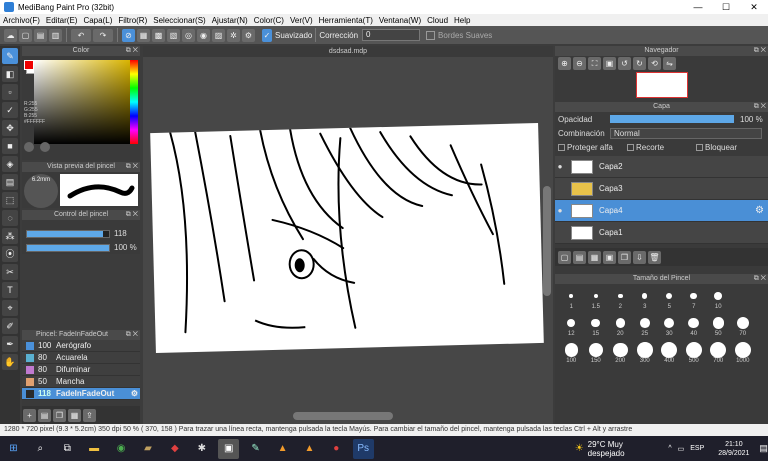 This screenshot has width=768, height=461. Describe the element at coordinates (40, 35) in the screenshot. I see `open-icon: ▤` at that location.